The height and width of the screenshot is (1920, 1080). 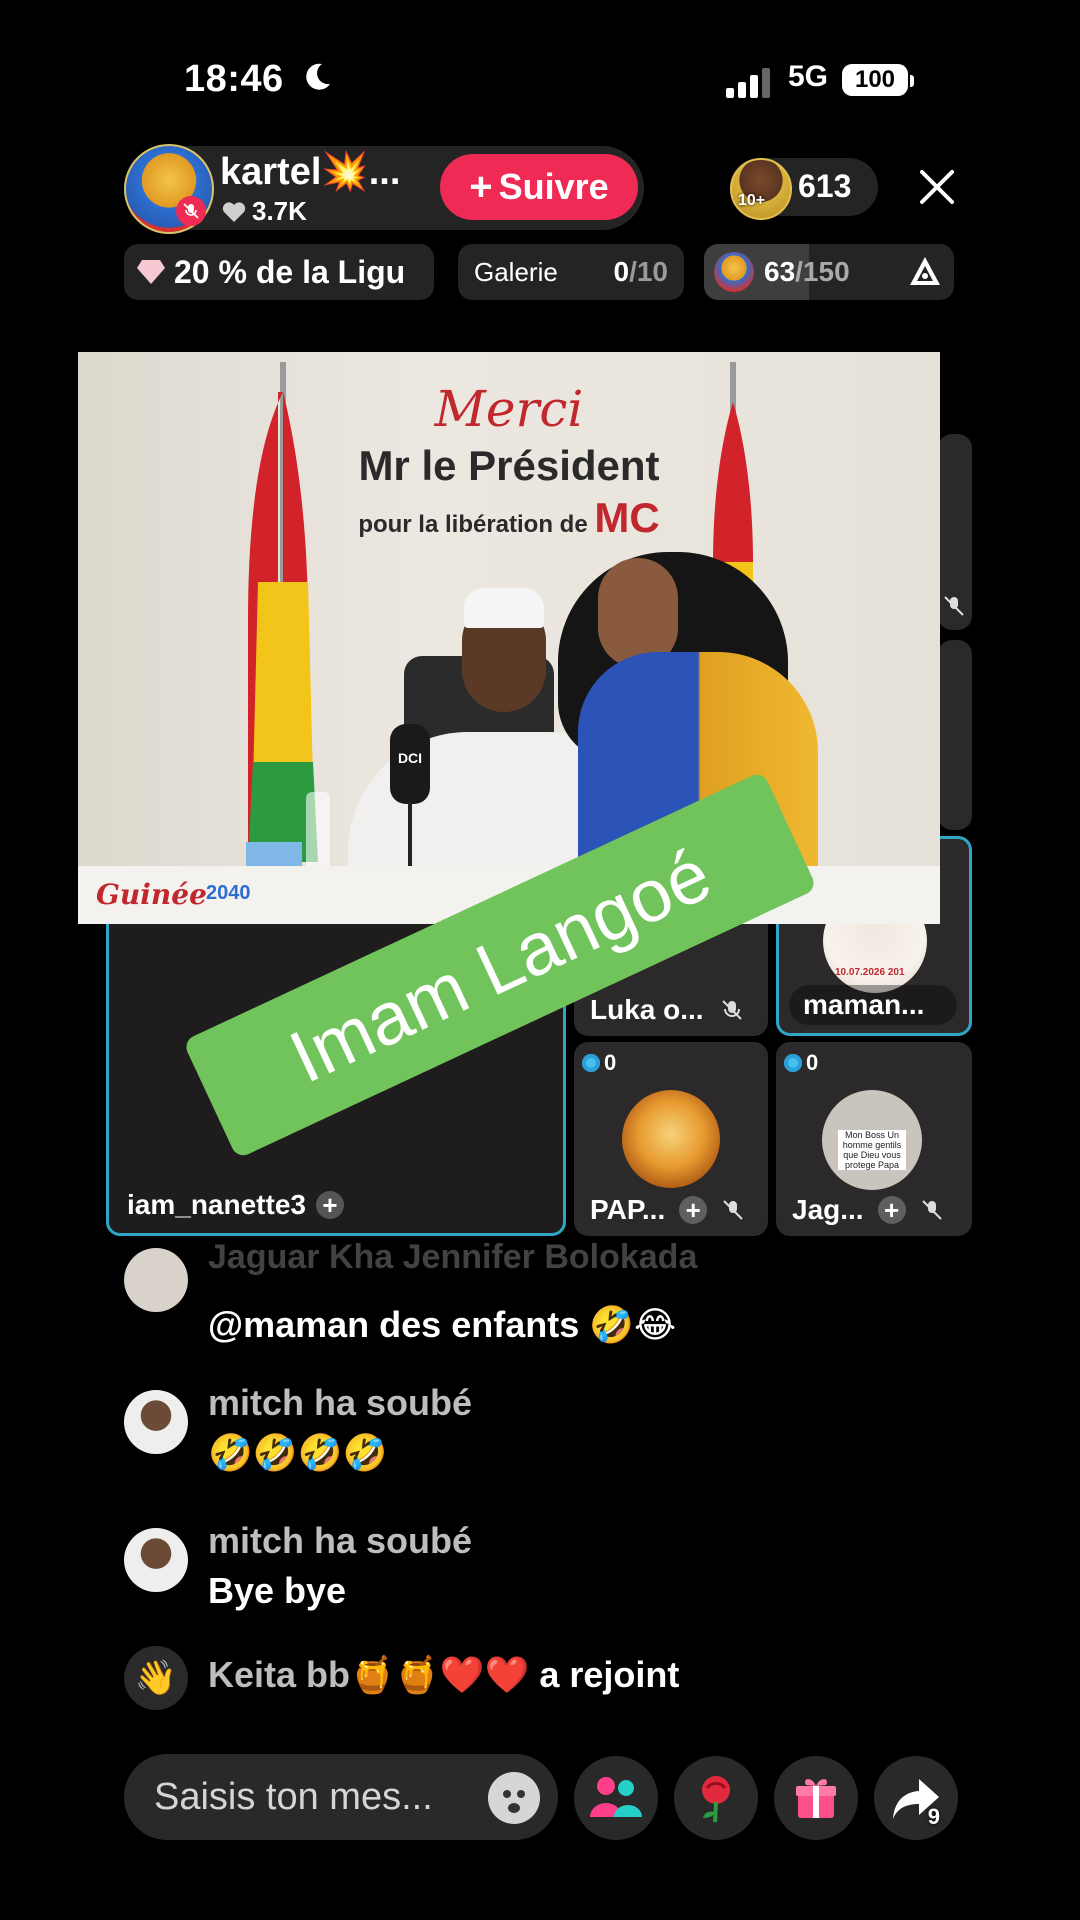 I want to click on league-badge: 20 % de la Ligu, so click(x=279, y=272).